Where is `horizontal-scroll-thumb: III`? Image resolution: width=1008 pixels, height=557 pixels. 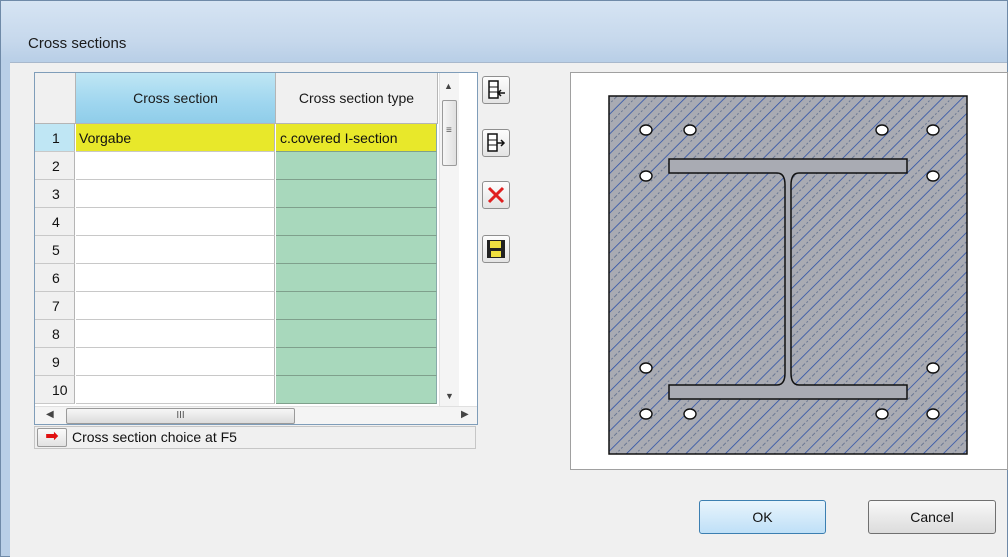 horizontal-scroll-thumb: III is located at coordinates (180, 416).